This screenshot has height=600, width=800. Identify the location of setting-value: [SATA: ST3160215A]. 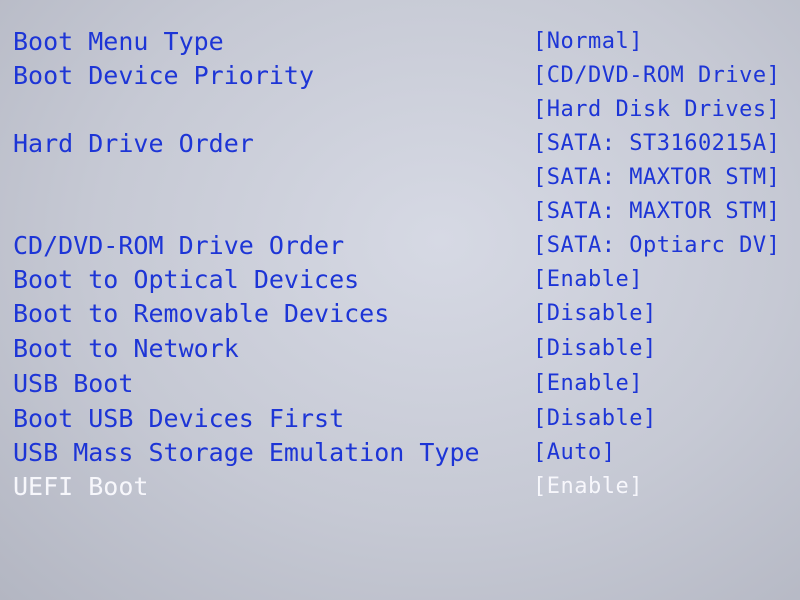
(656, 144).